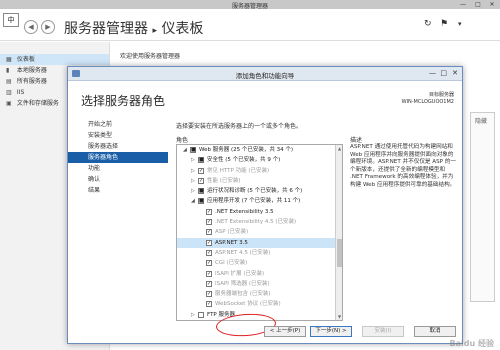  What do you see at coordinates (428, 24) in the screenshot?
I see `refresh-icon: ↻` at bounding box center [428, 24].